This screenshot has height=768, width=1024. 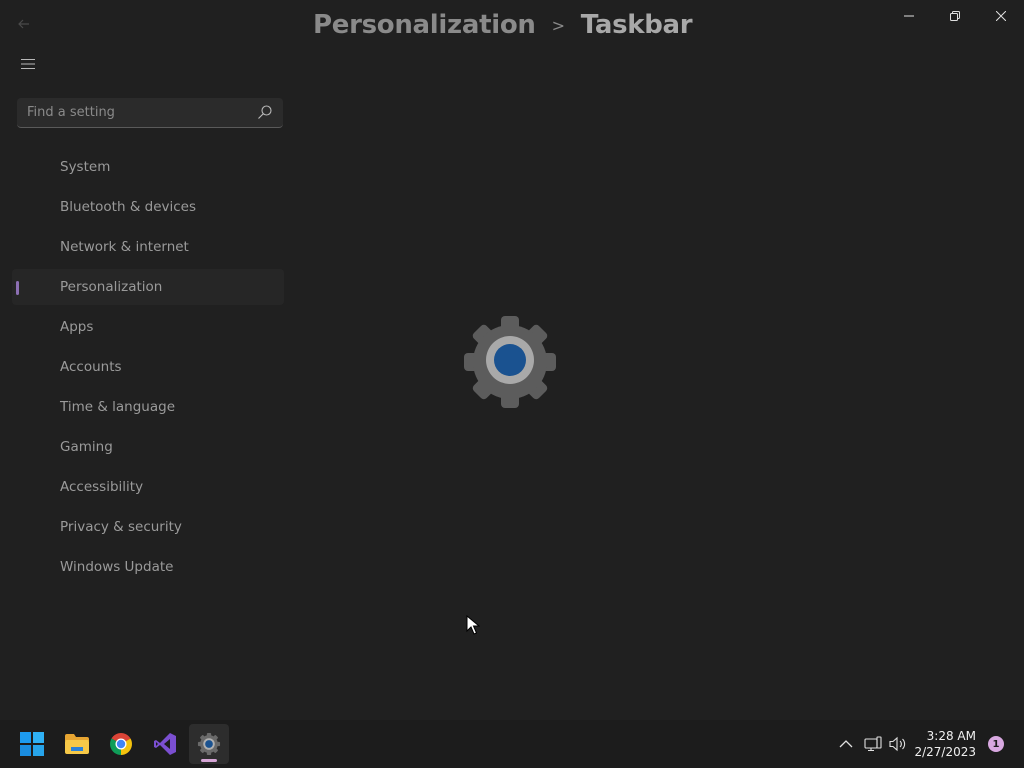 I want to click on file-explorer-button, so click(x=77, y=744).